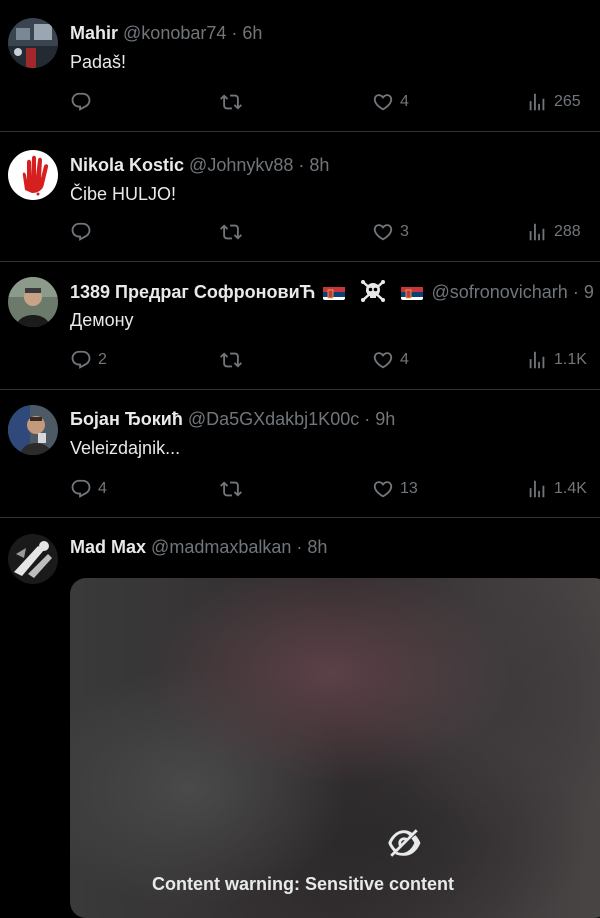  I want to click on timestamp: 9h, so click(385, 419).